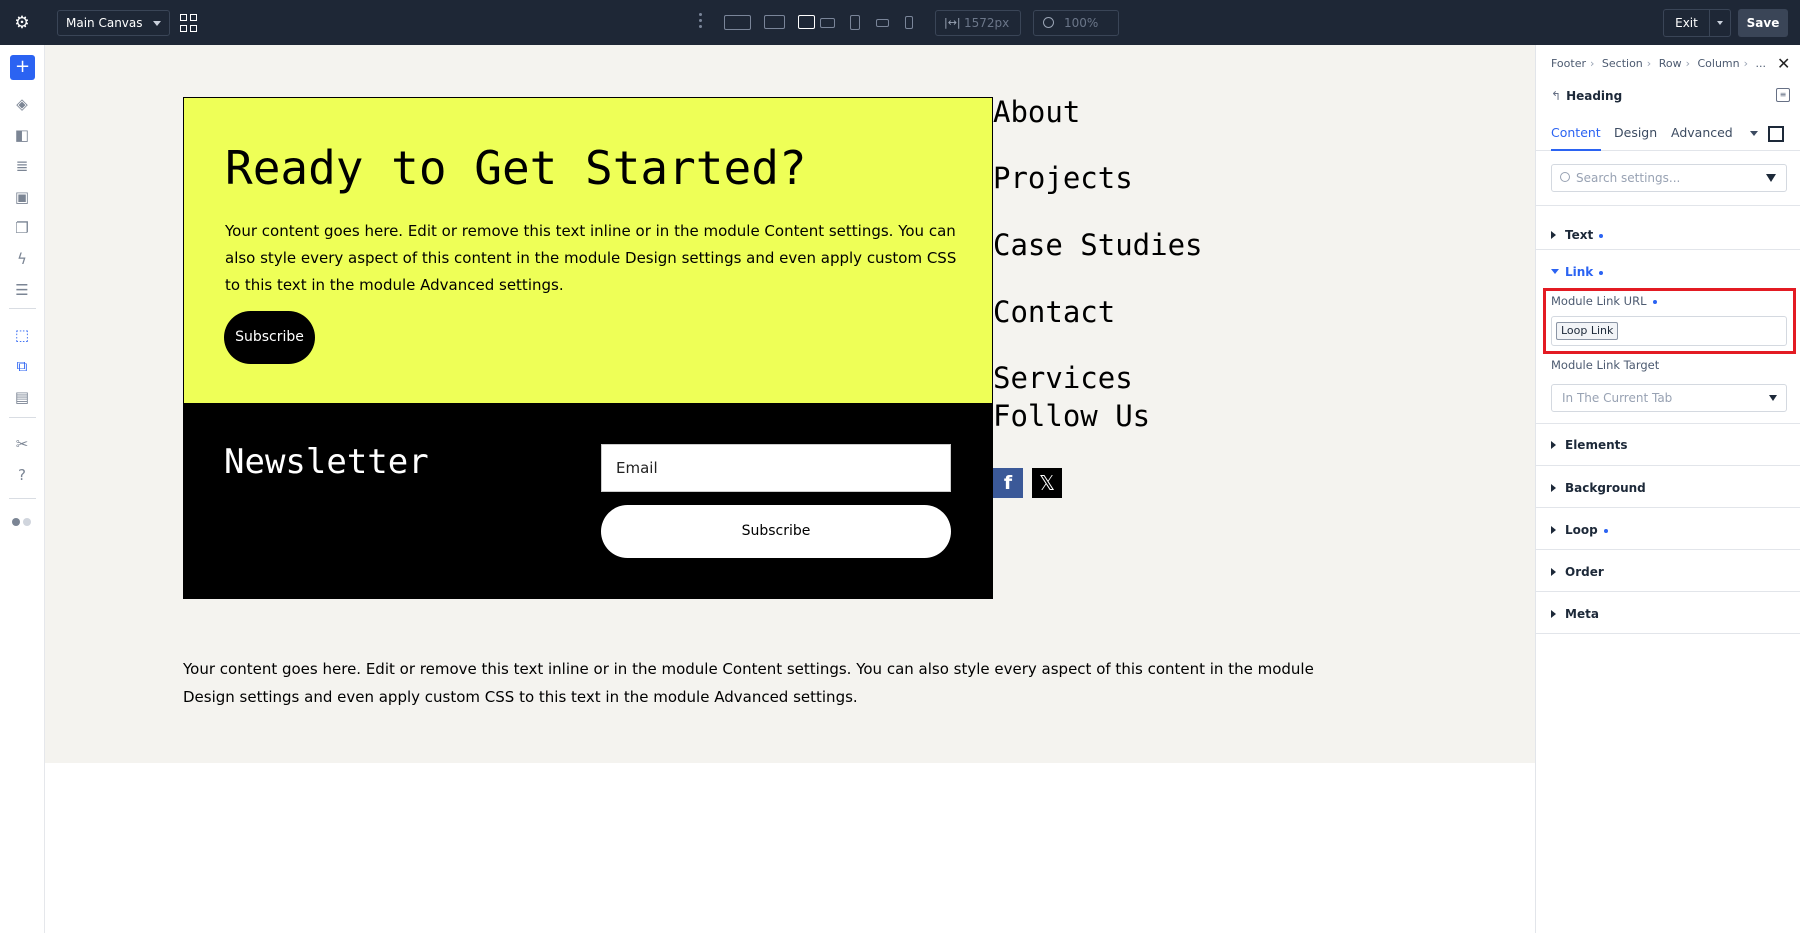  Describe the element at coordinates (1686, 23) in the screenshot. I see `exit-button: Exit` at that location.